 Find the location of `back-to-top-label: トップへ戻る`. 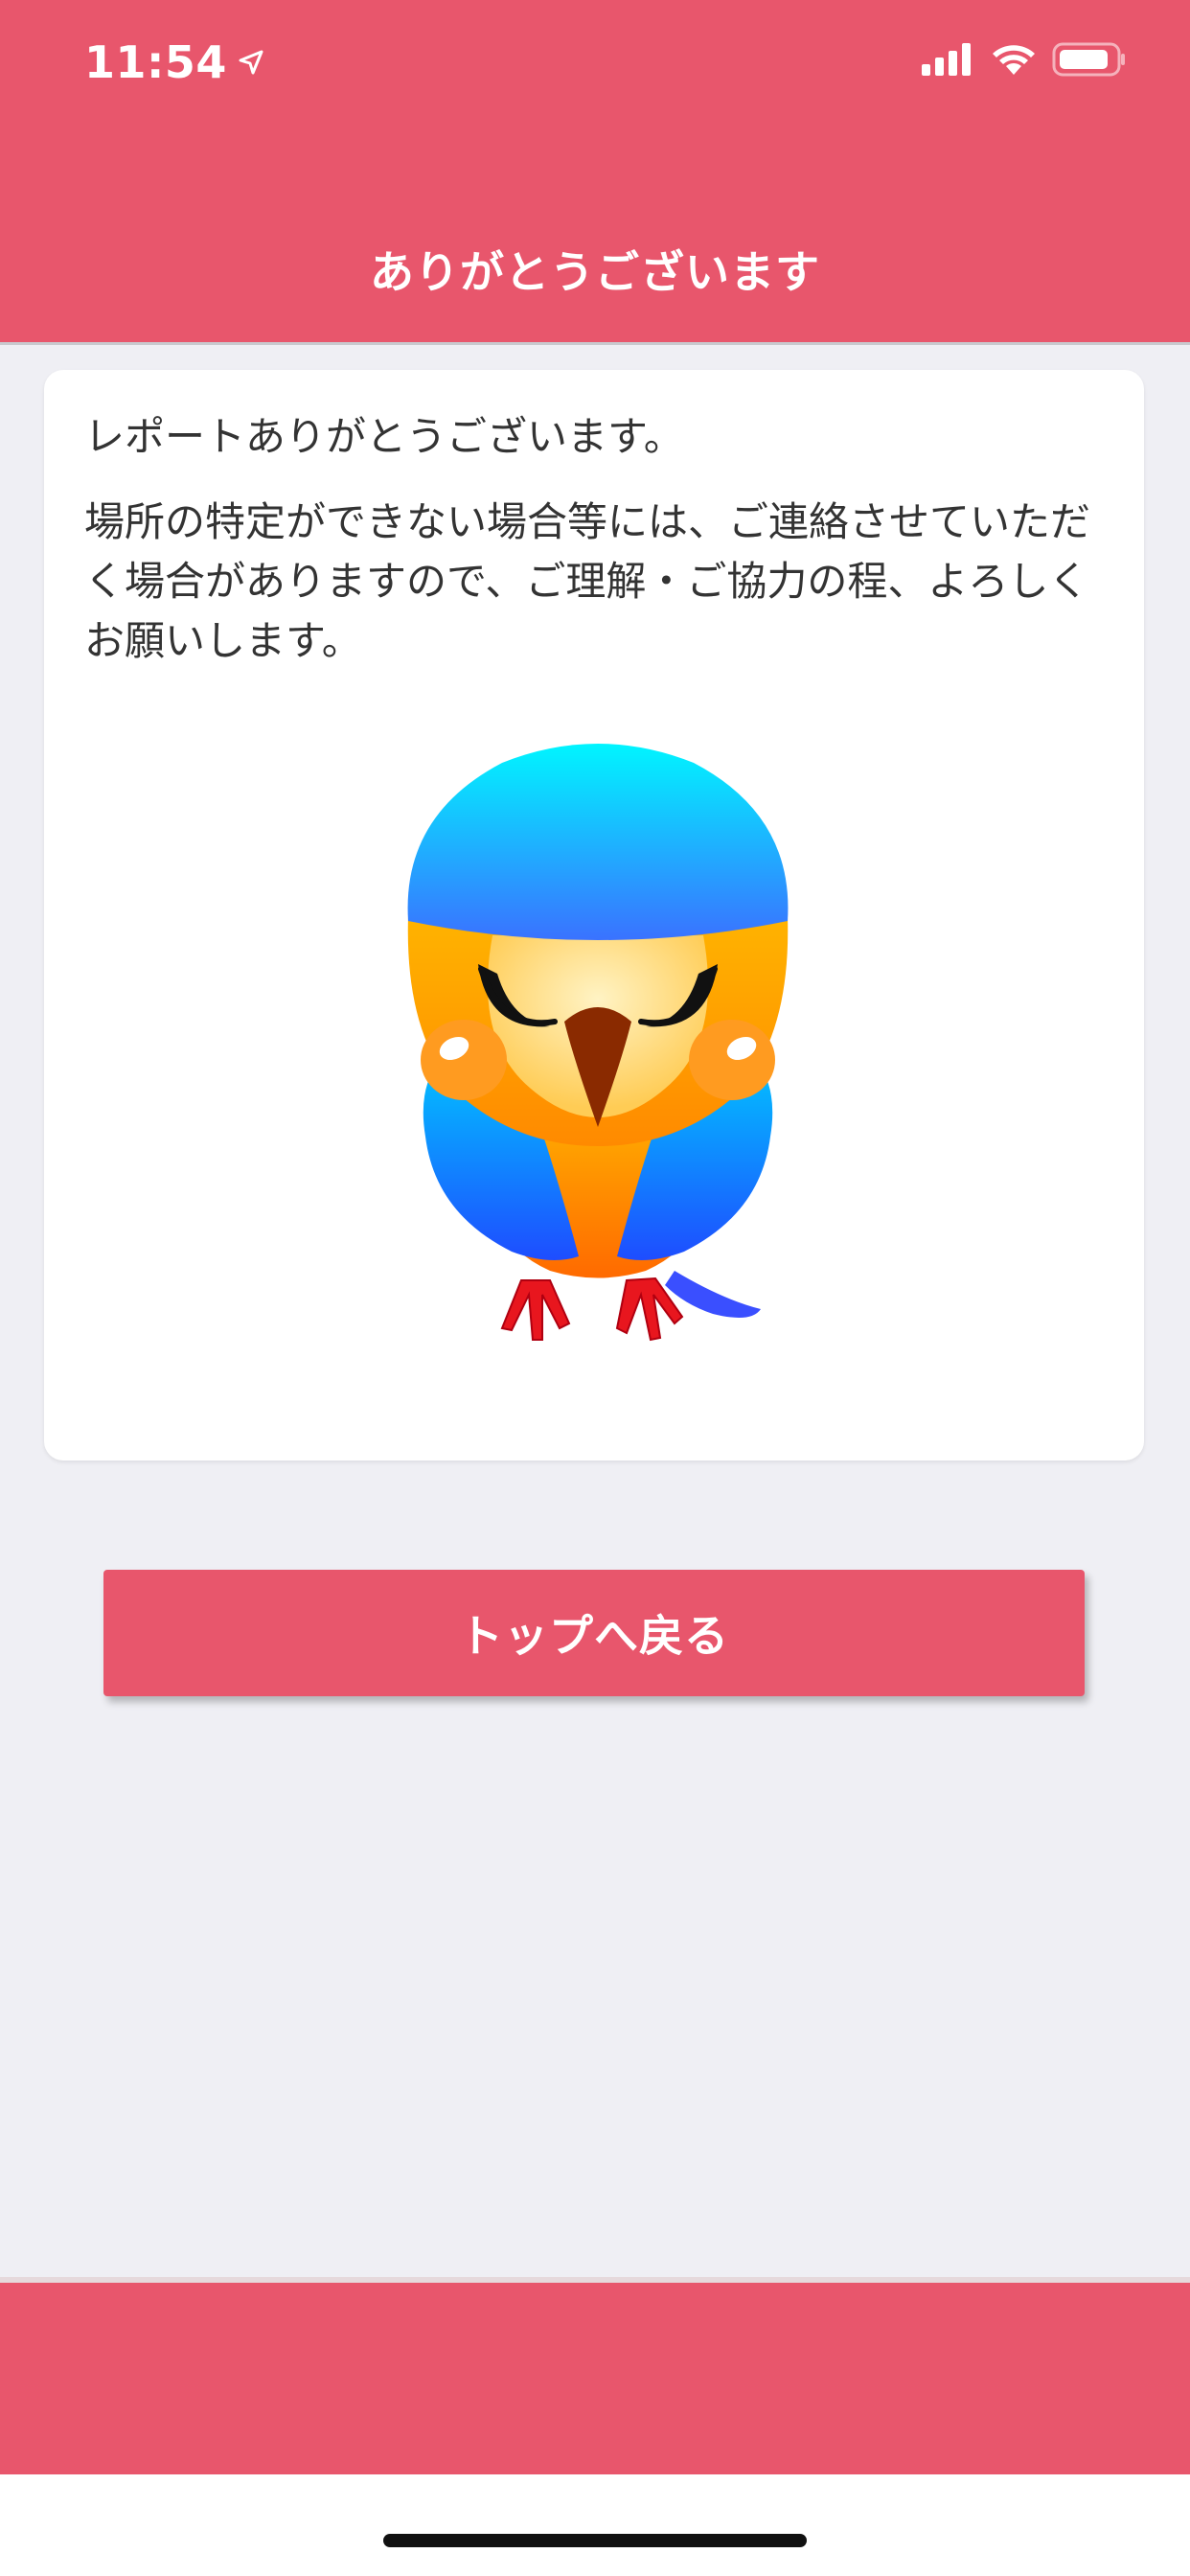

back-to-top-label: トップへ戻る is located at coordinates (594, 1636).